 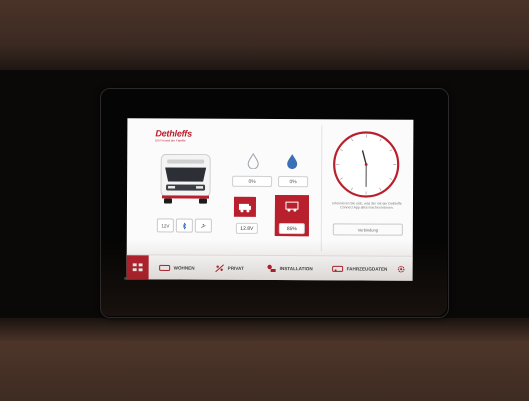 I want to click on bluetooth-icon, so click(x=184, y=226).